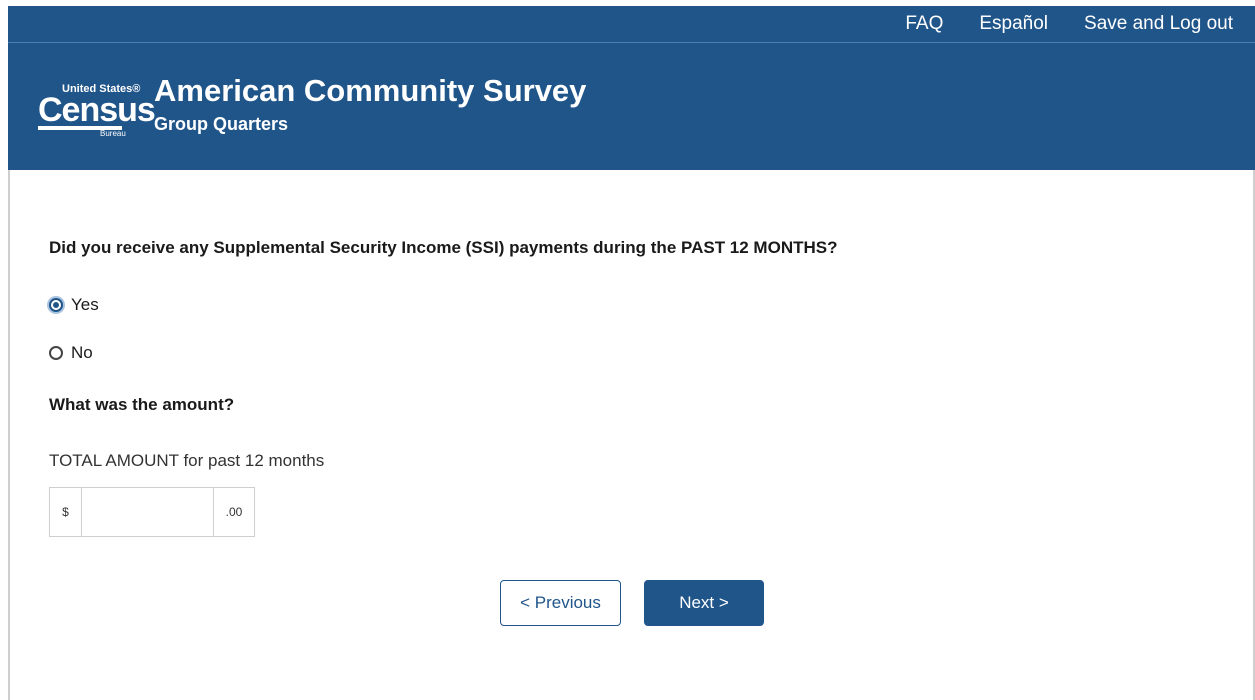  I want to click on logo-bureau: Bureau, so click(113, 133).